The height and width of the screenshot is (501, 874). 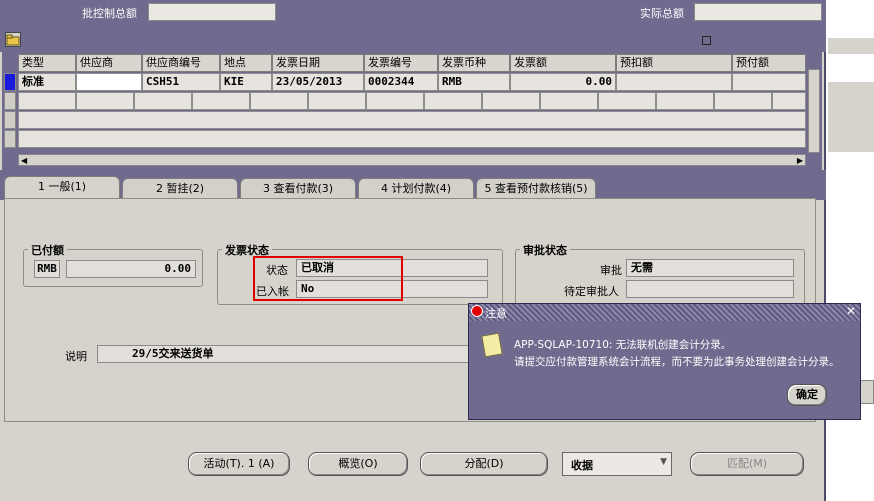 What do you see at coordinates (851, 311) in the screenshot?
I see `close-icon: ✕` at bounding box center [851, 311].